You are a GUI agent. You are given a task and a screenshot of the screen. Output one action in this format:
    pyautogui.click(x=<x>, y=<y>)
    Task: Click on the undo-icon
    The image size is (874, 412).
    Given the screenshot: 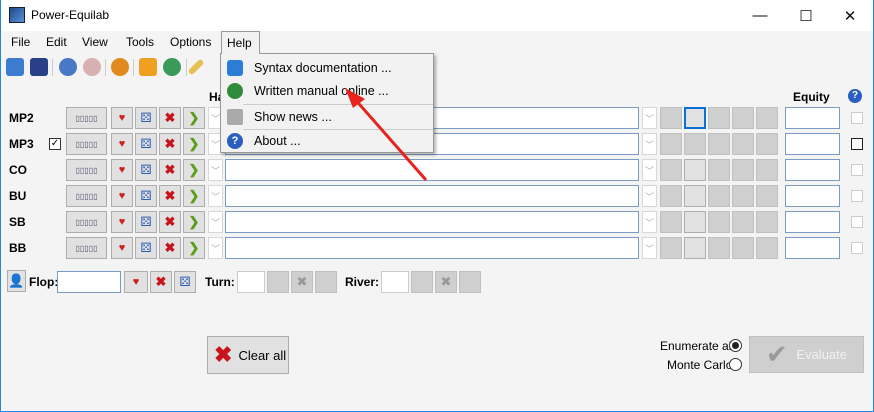 What is the action you would take?
    pyautogui.click(x=68, y=67)
    